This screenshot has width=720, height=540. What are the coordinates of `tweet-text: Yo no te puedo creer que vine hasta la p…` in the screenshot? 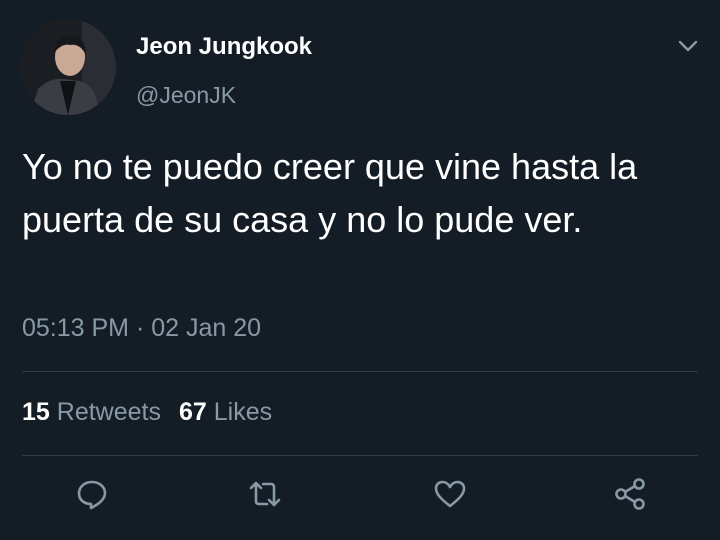 It's located at (330, 193).